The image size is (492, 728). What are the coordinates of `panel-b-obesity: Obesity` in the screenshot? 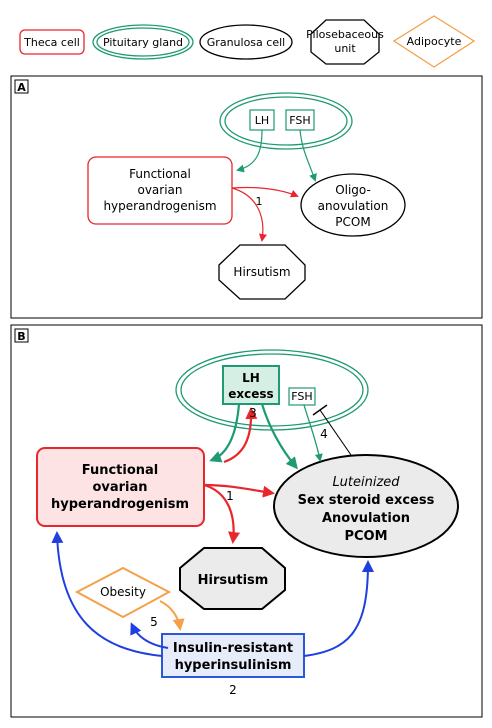 It's located at (123, 592).